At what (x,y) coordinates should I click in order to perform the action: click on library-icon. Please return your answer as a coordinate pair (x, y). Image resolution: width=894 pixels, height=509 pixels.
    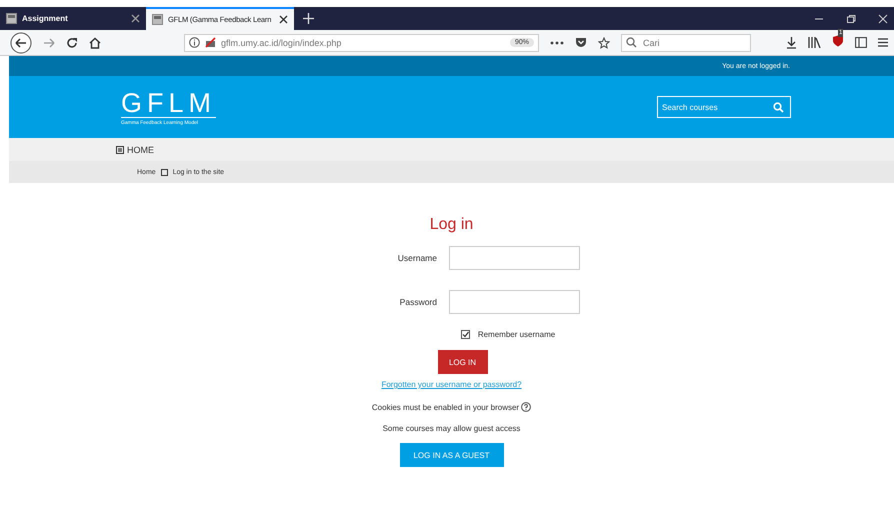
    Looking at the image, I should click on (814, 42).